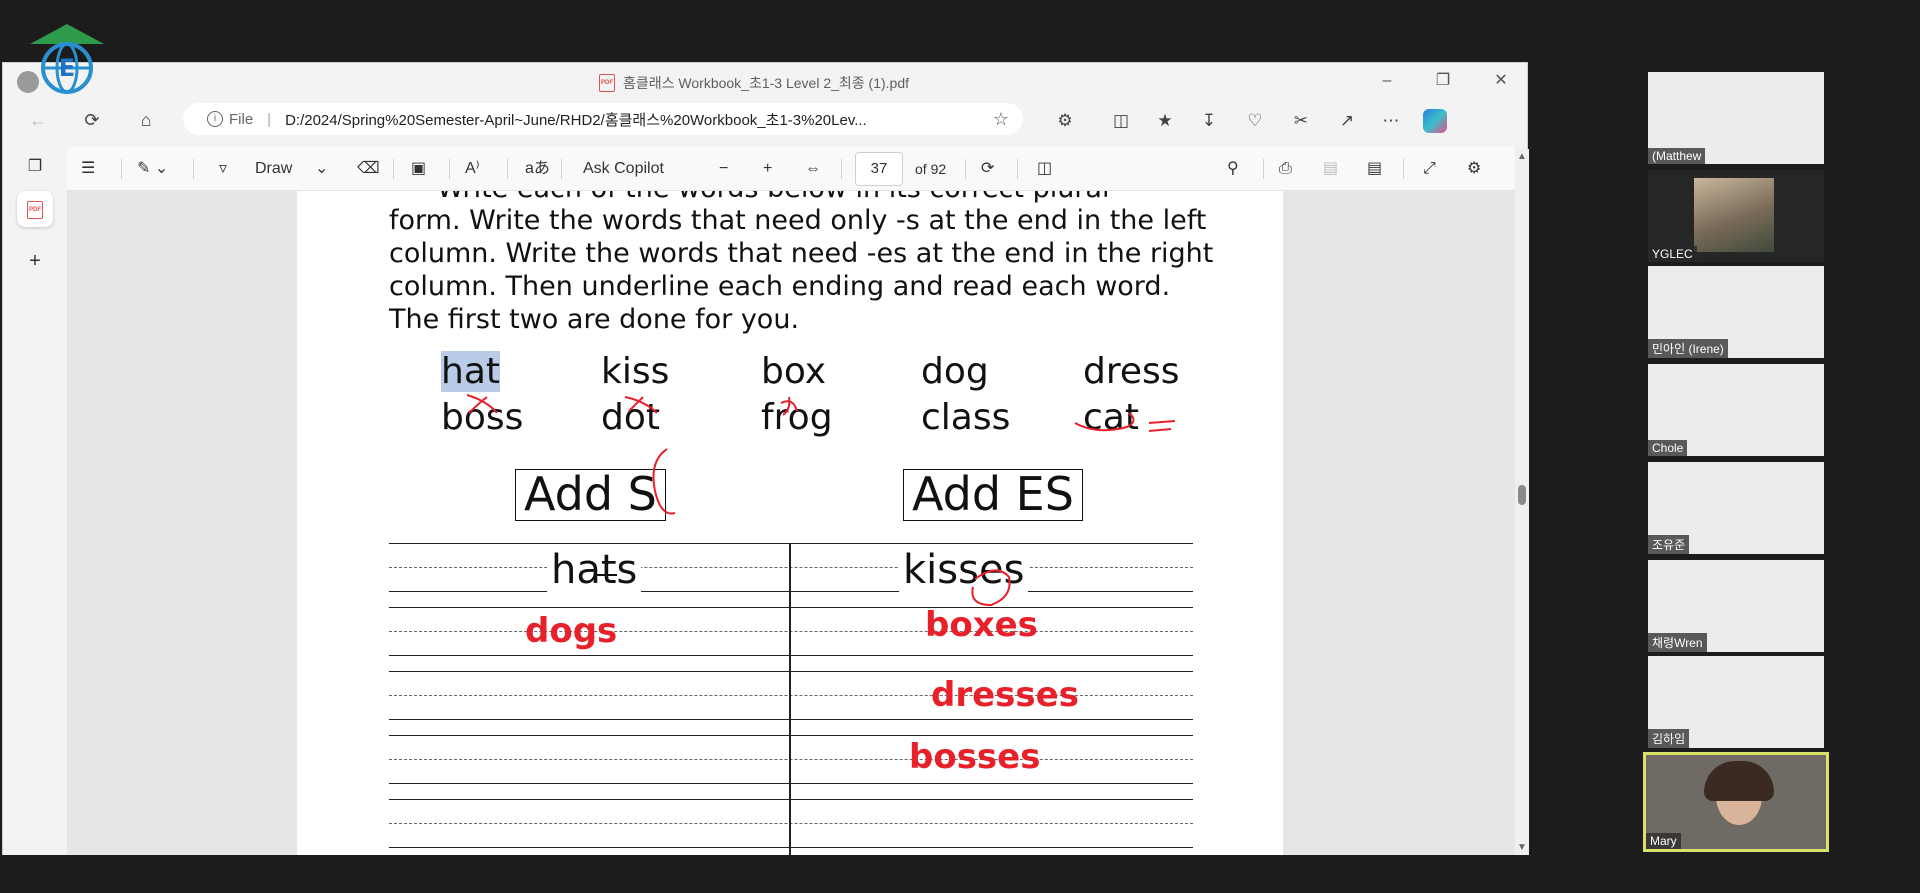 The height and width of the screenshot is (893, 1920). What do you see at coordinates (215, 119) in the screenshot?
I see `info-icon: i` at bounding box center [215, 119].